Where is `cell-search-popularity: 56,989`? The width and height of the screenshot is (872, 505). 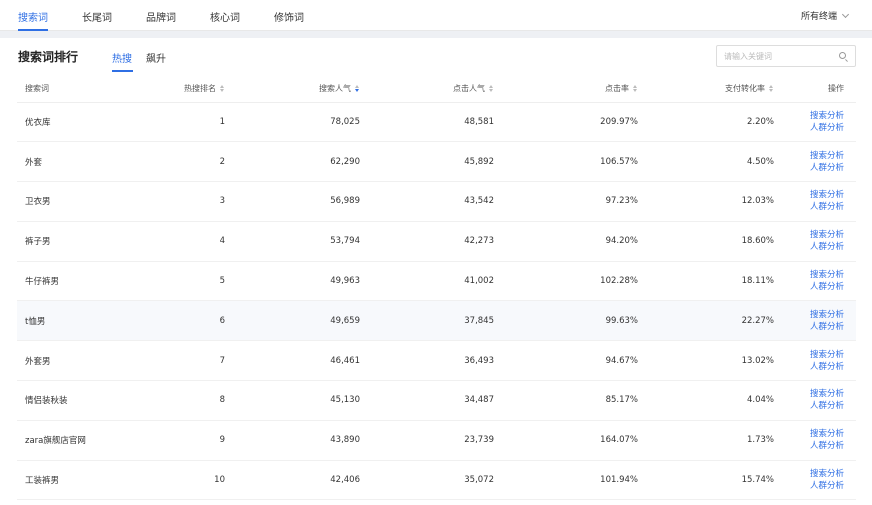
cell-search-popularity: 56,989 is located at coordinates (292, 201).